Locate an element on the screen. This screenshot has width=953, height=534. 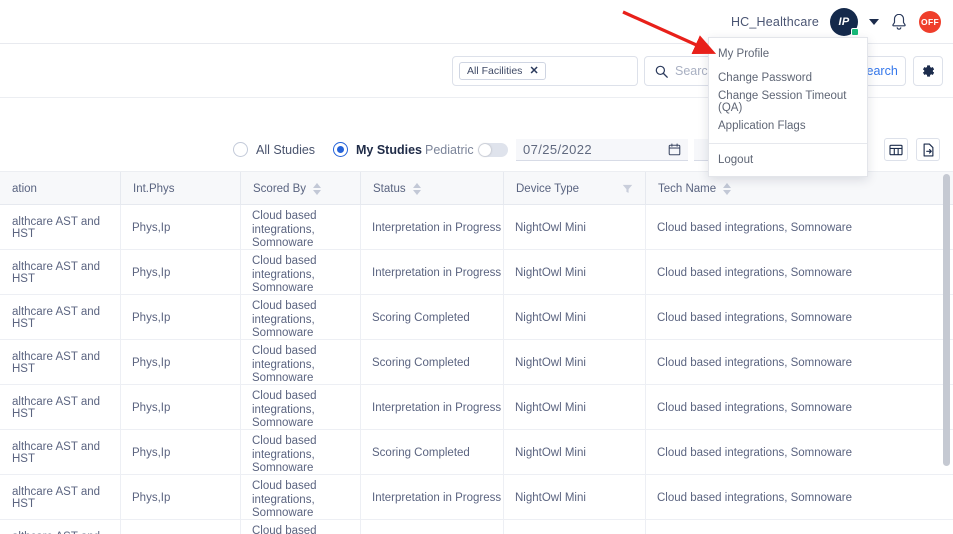
table-view-icon is located at coordinates (896, 149).